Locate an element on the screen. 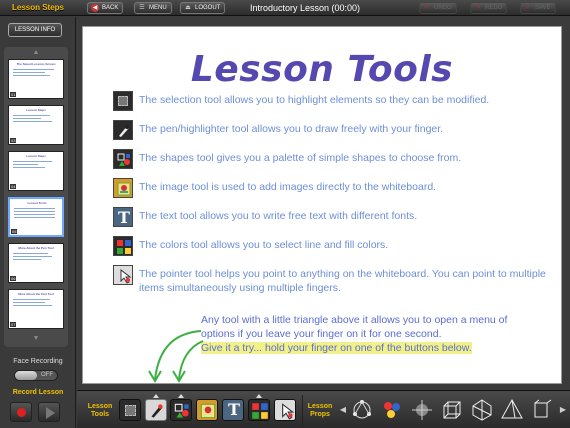 The image size is (570, 428). pen-tool-icon is located at coordinates (123, 130).